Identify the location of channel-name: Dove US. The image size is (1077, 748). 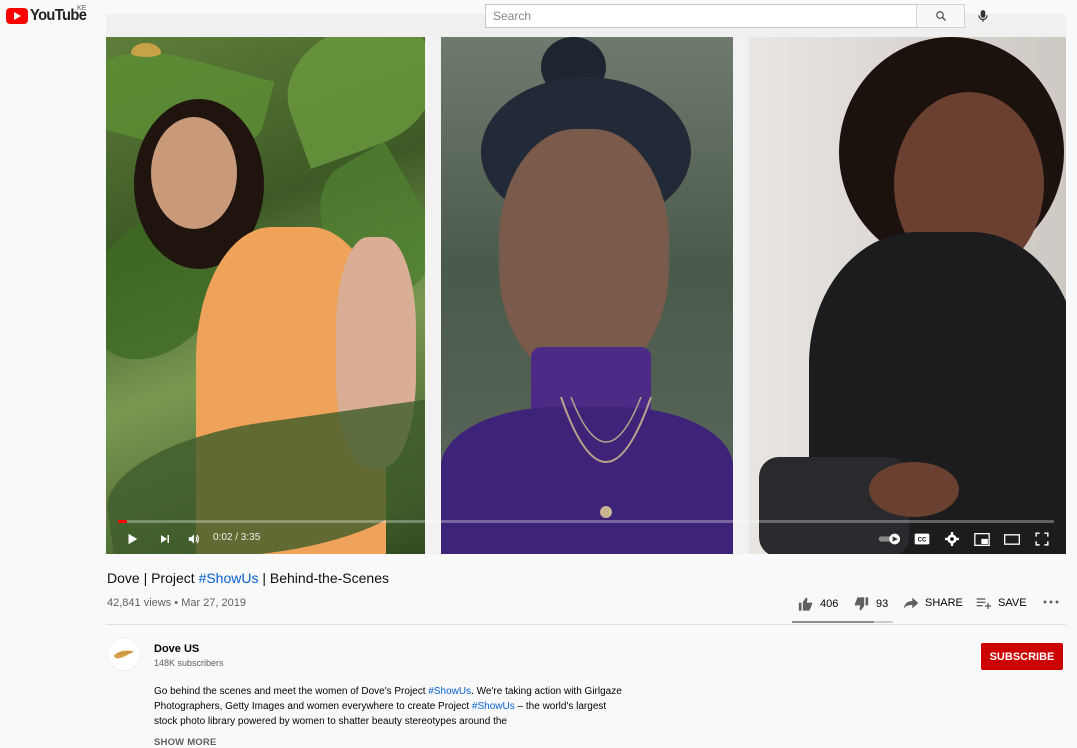
(176, 649).